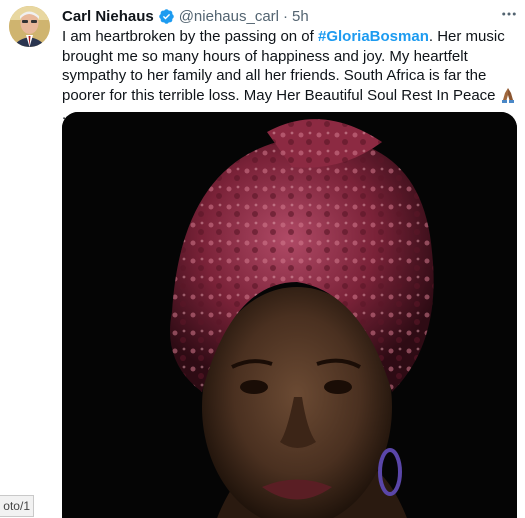  What do you see at coordinates (29, 26) in the screenshot?
I see `avatar` at bounding box center [29, 26].